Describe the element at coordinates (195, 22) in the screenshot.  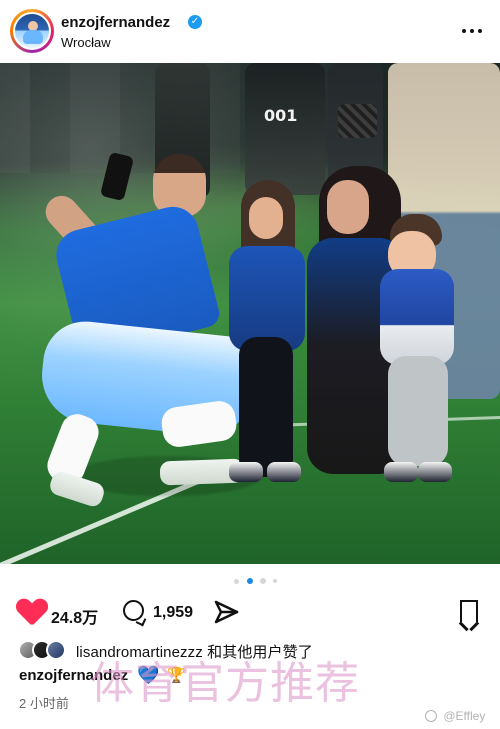
I see `verified-badge-icon: ✓` at that location.